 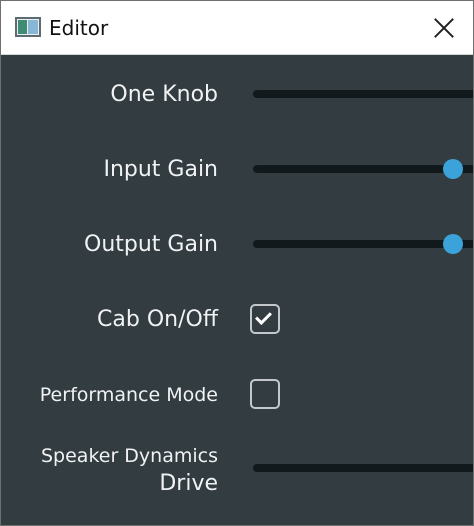 I want to click on app-icon, so click(x=28, y=27).